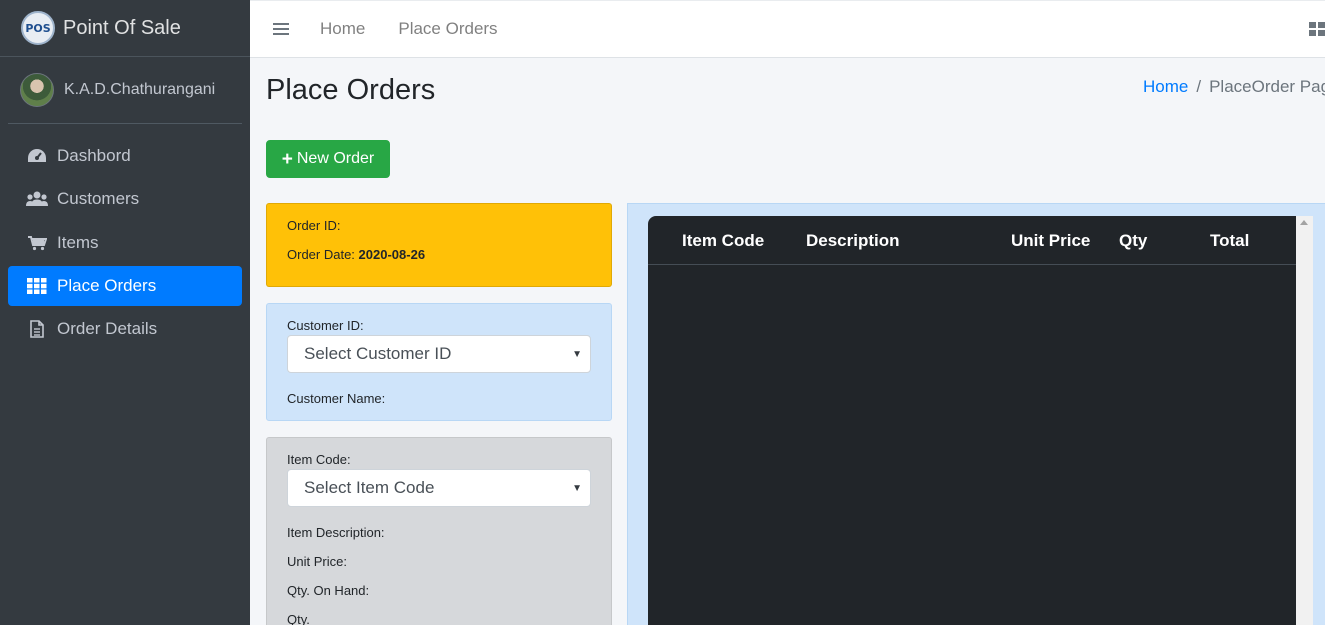 The image size is (1325, 625). What do you see at coordinates (787, 29) in the screenshot?
I see `top-navbar: Home Place Orders` at bounding box center [787, 29].